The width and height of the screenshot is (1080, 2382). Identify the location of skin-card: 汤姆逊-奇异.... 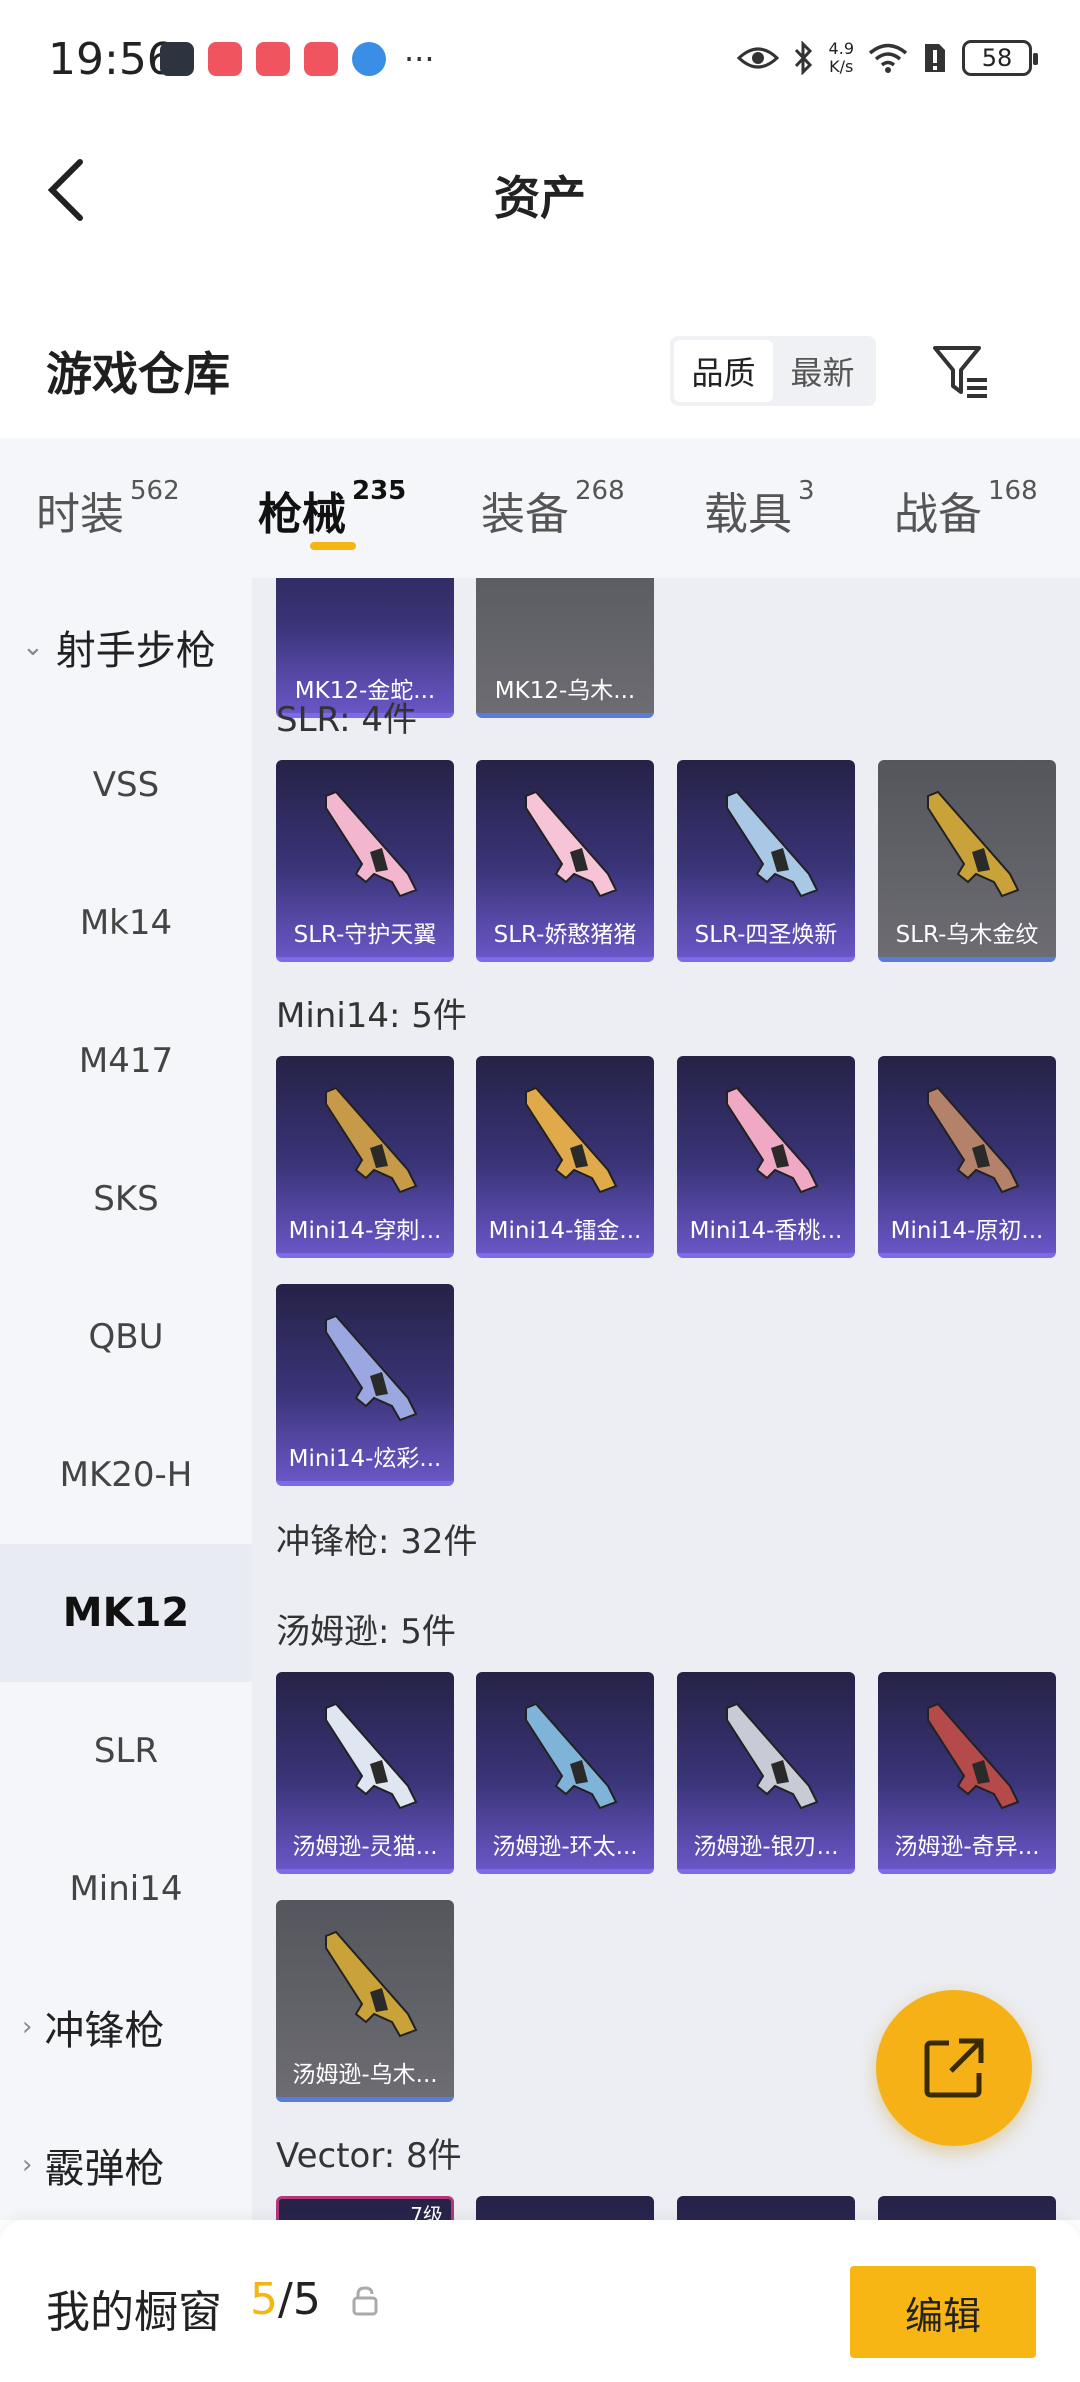
(967, 1773).